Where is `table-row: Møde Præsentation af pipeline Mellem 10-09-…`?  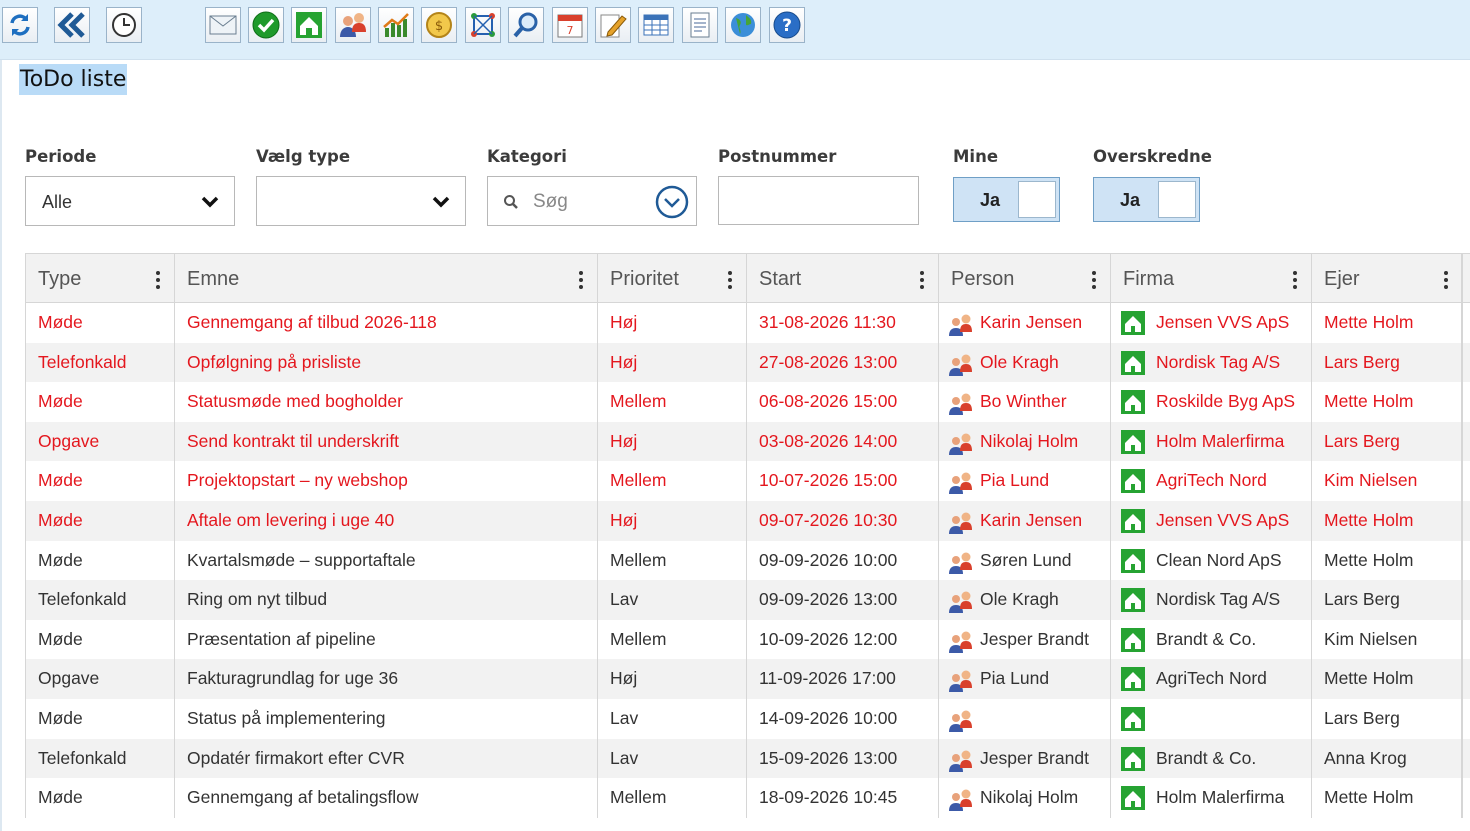
table-row: Møde Præsentation af pipeline Mellem 10-09-… is located at coordinates (748, 639).